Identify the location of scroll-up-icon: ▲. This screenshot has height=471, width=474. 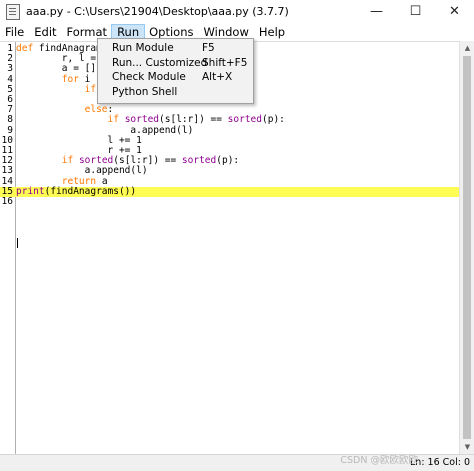
(467, 48).